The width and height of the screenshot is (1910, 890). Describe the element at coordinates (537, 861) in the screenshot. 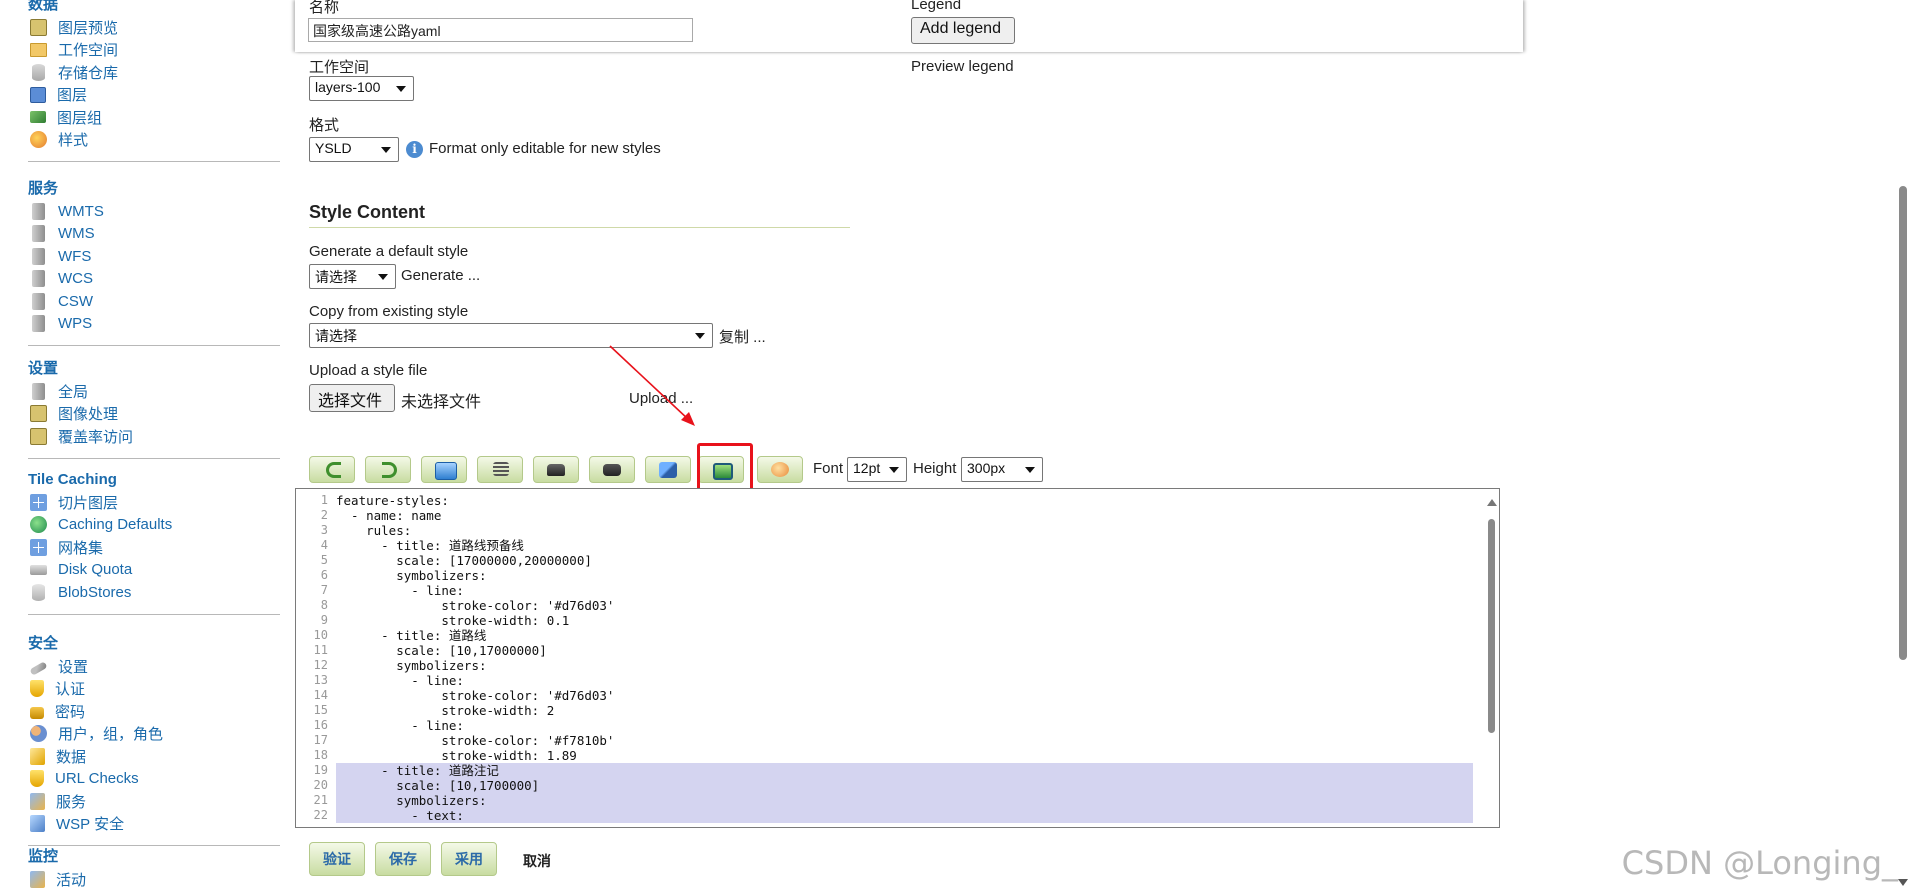

I see `cancel-link: 取消` at that location.